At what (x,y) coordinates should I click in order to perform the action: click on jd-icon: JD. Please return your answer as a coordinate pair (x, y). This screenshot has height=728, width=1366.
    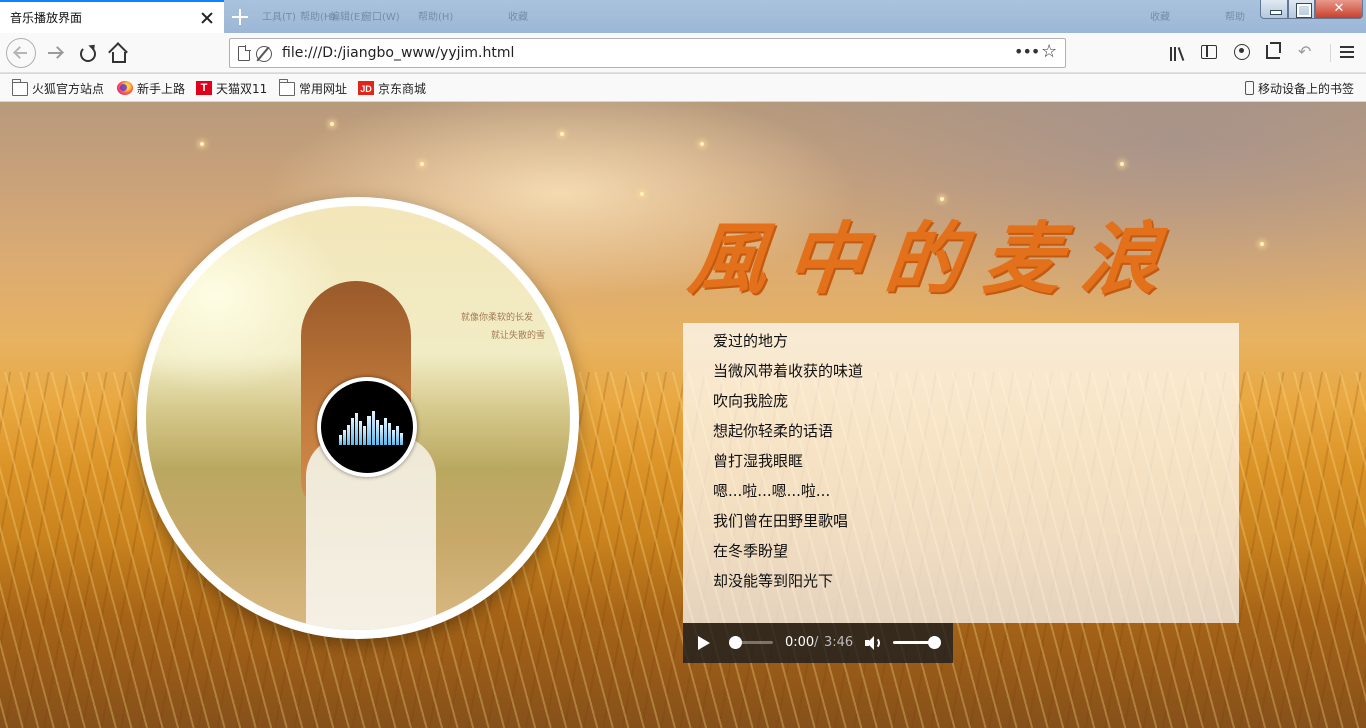
    Looking at the image, I should click on (366, 88).